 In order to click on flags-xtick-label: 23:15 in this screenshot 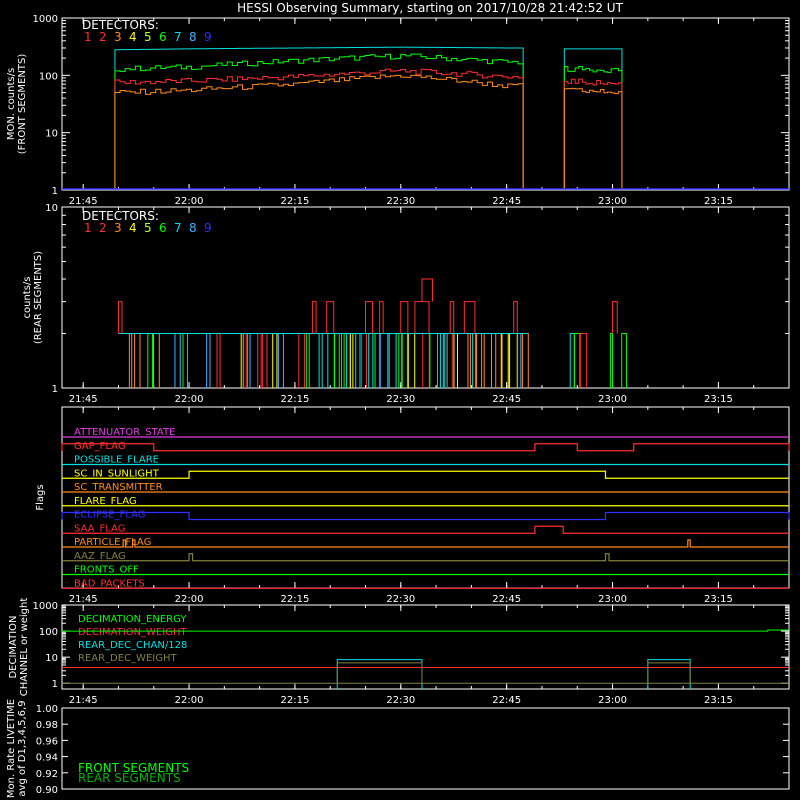, I will do `click(718, 599)`.